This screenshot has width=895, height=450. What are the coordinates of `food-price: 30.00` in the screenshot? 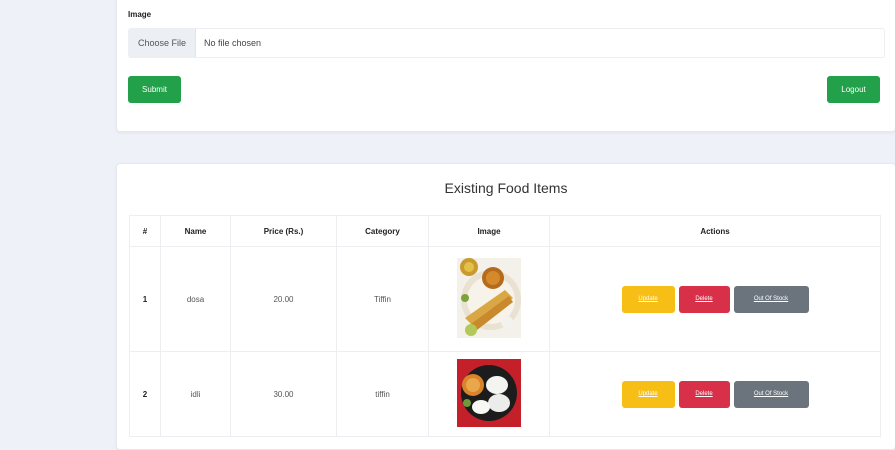 It's located at (283, 394).